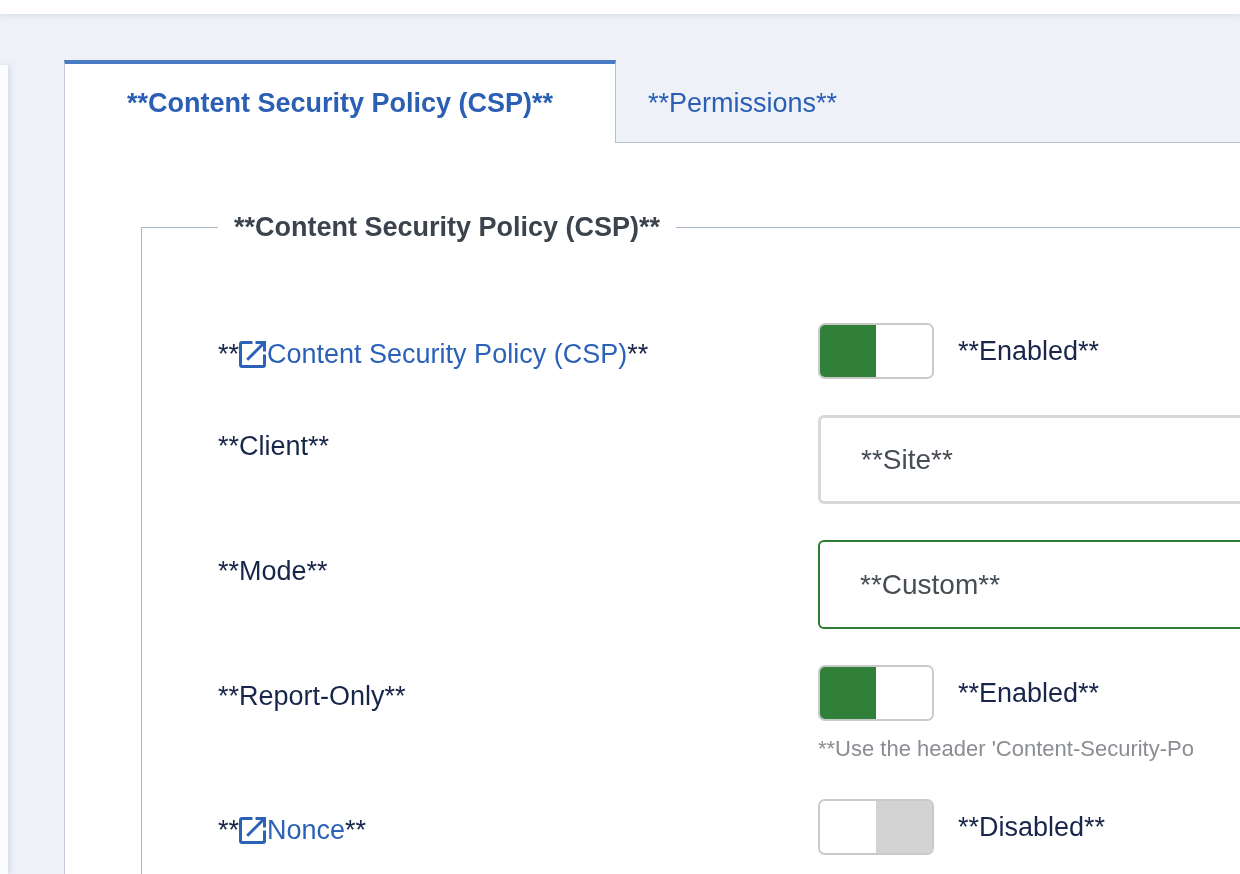 The height and width of the screenshot is (874, 1240). Describe the element at coordinates (1032, 827) in the screenshot. I see `switch-status: **Disabled**` at that location.